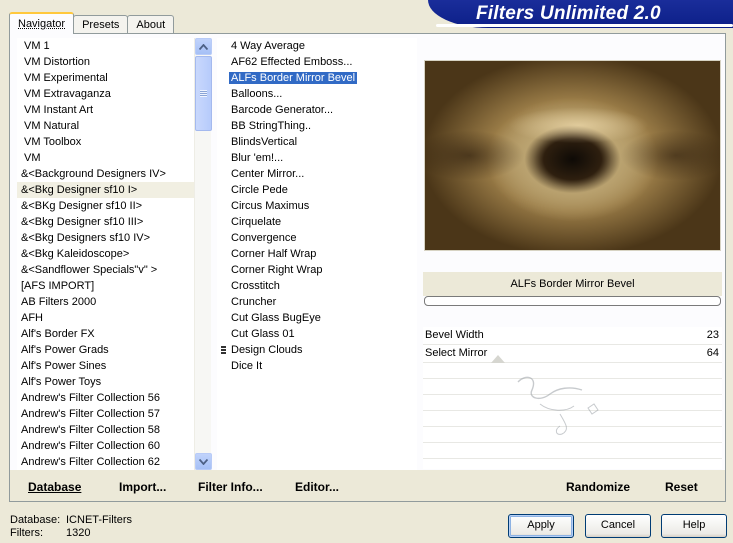 The height and width of the screenshot is (543, 733). I want to click on category-item: VM Distortion, so click(105, 62).